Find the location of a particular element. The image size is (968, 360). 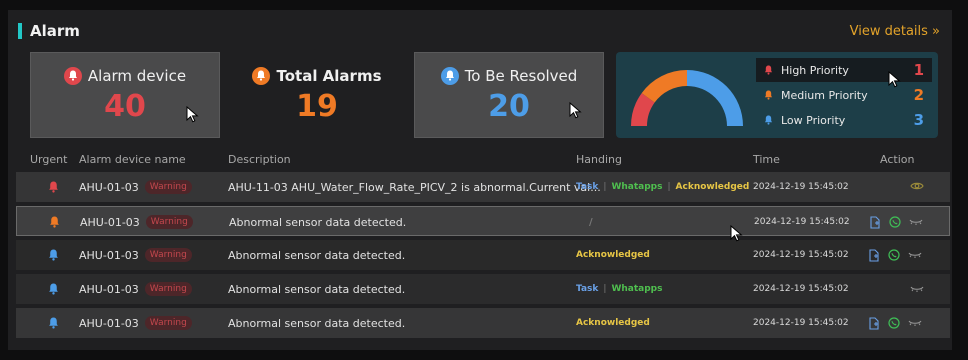

priority-row-medium: Medium Priority 2 is located at coordinates (844, 95).